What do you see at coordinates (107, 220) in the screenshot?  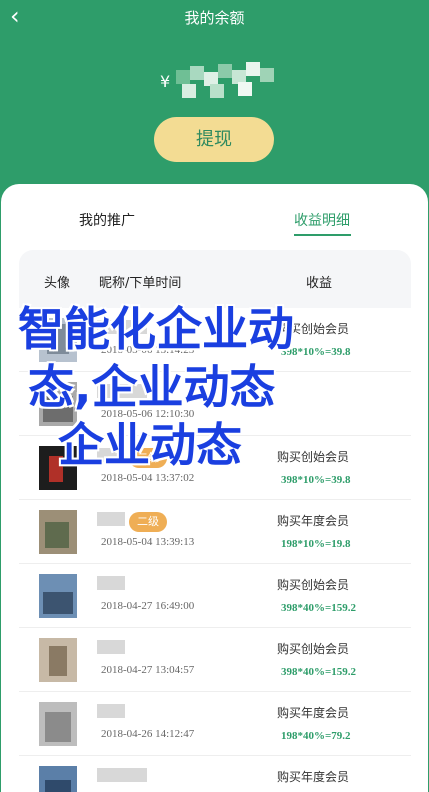 I see `tab-my-promotion: 我的推广` at bounding box center [107, 220].